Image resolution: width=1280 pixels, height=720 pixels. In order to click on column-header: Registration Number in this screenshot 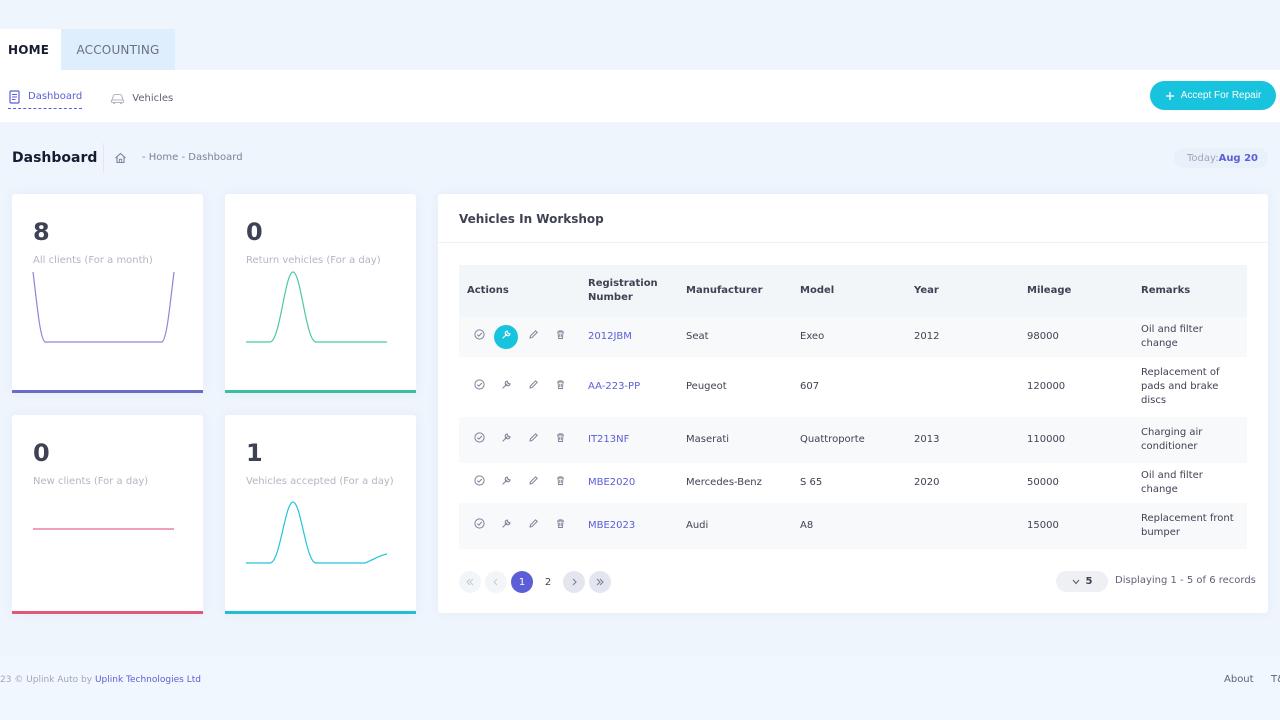, I will do `click(629, 291)`.